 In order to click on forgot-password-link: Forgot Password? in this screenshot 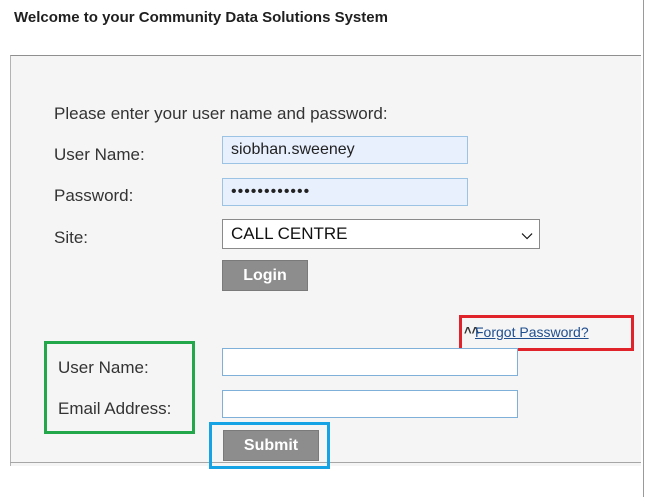, I will do `click(532, 332)`.